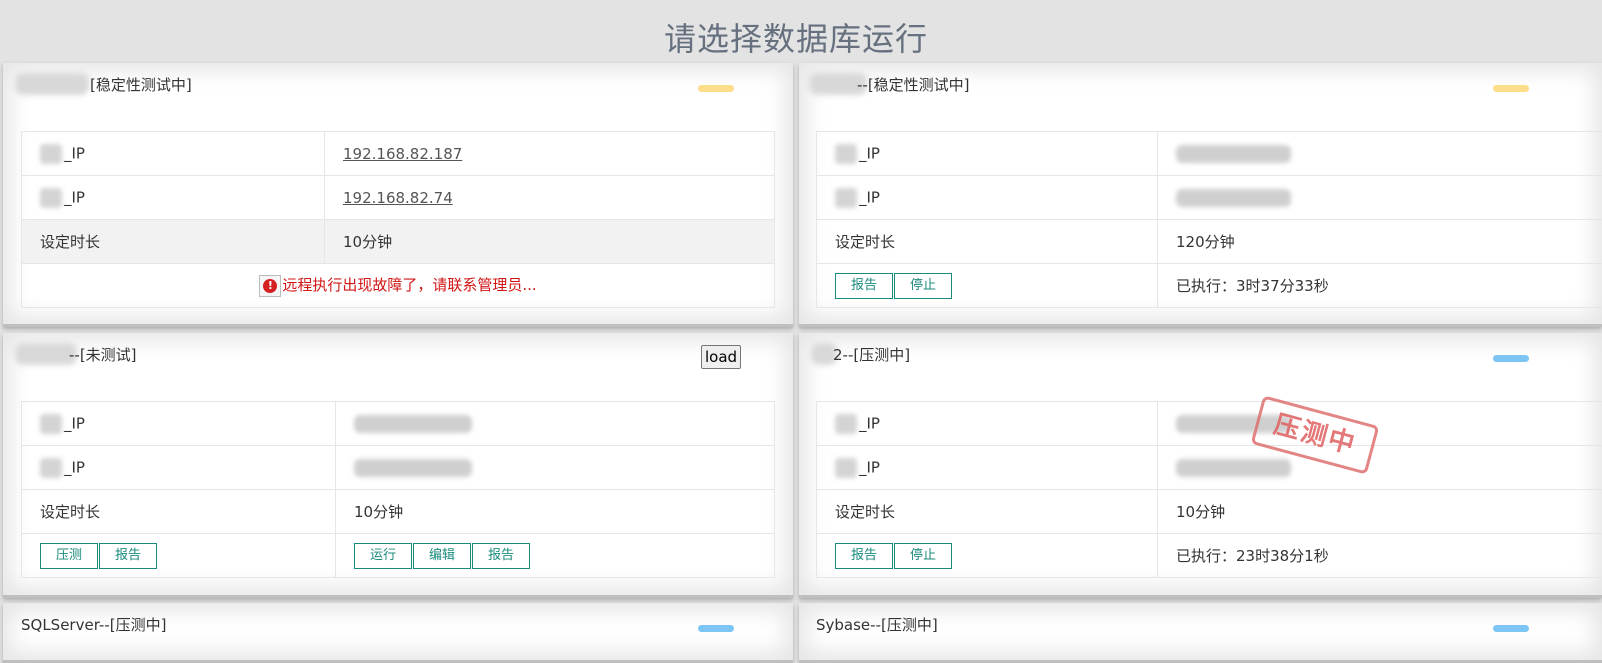  Describe the element at coordinates (398, 87) in the screenshot. I see `card-header: [稳定性测试中]` at that location.